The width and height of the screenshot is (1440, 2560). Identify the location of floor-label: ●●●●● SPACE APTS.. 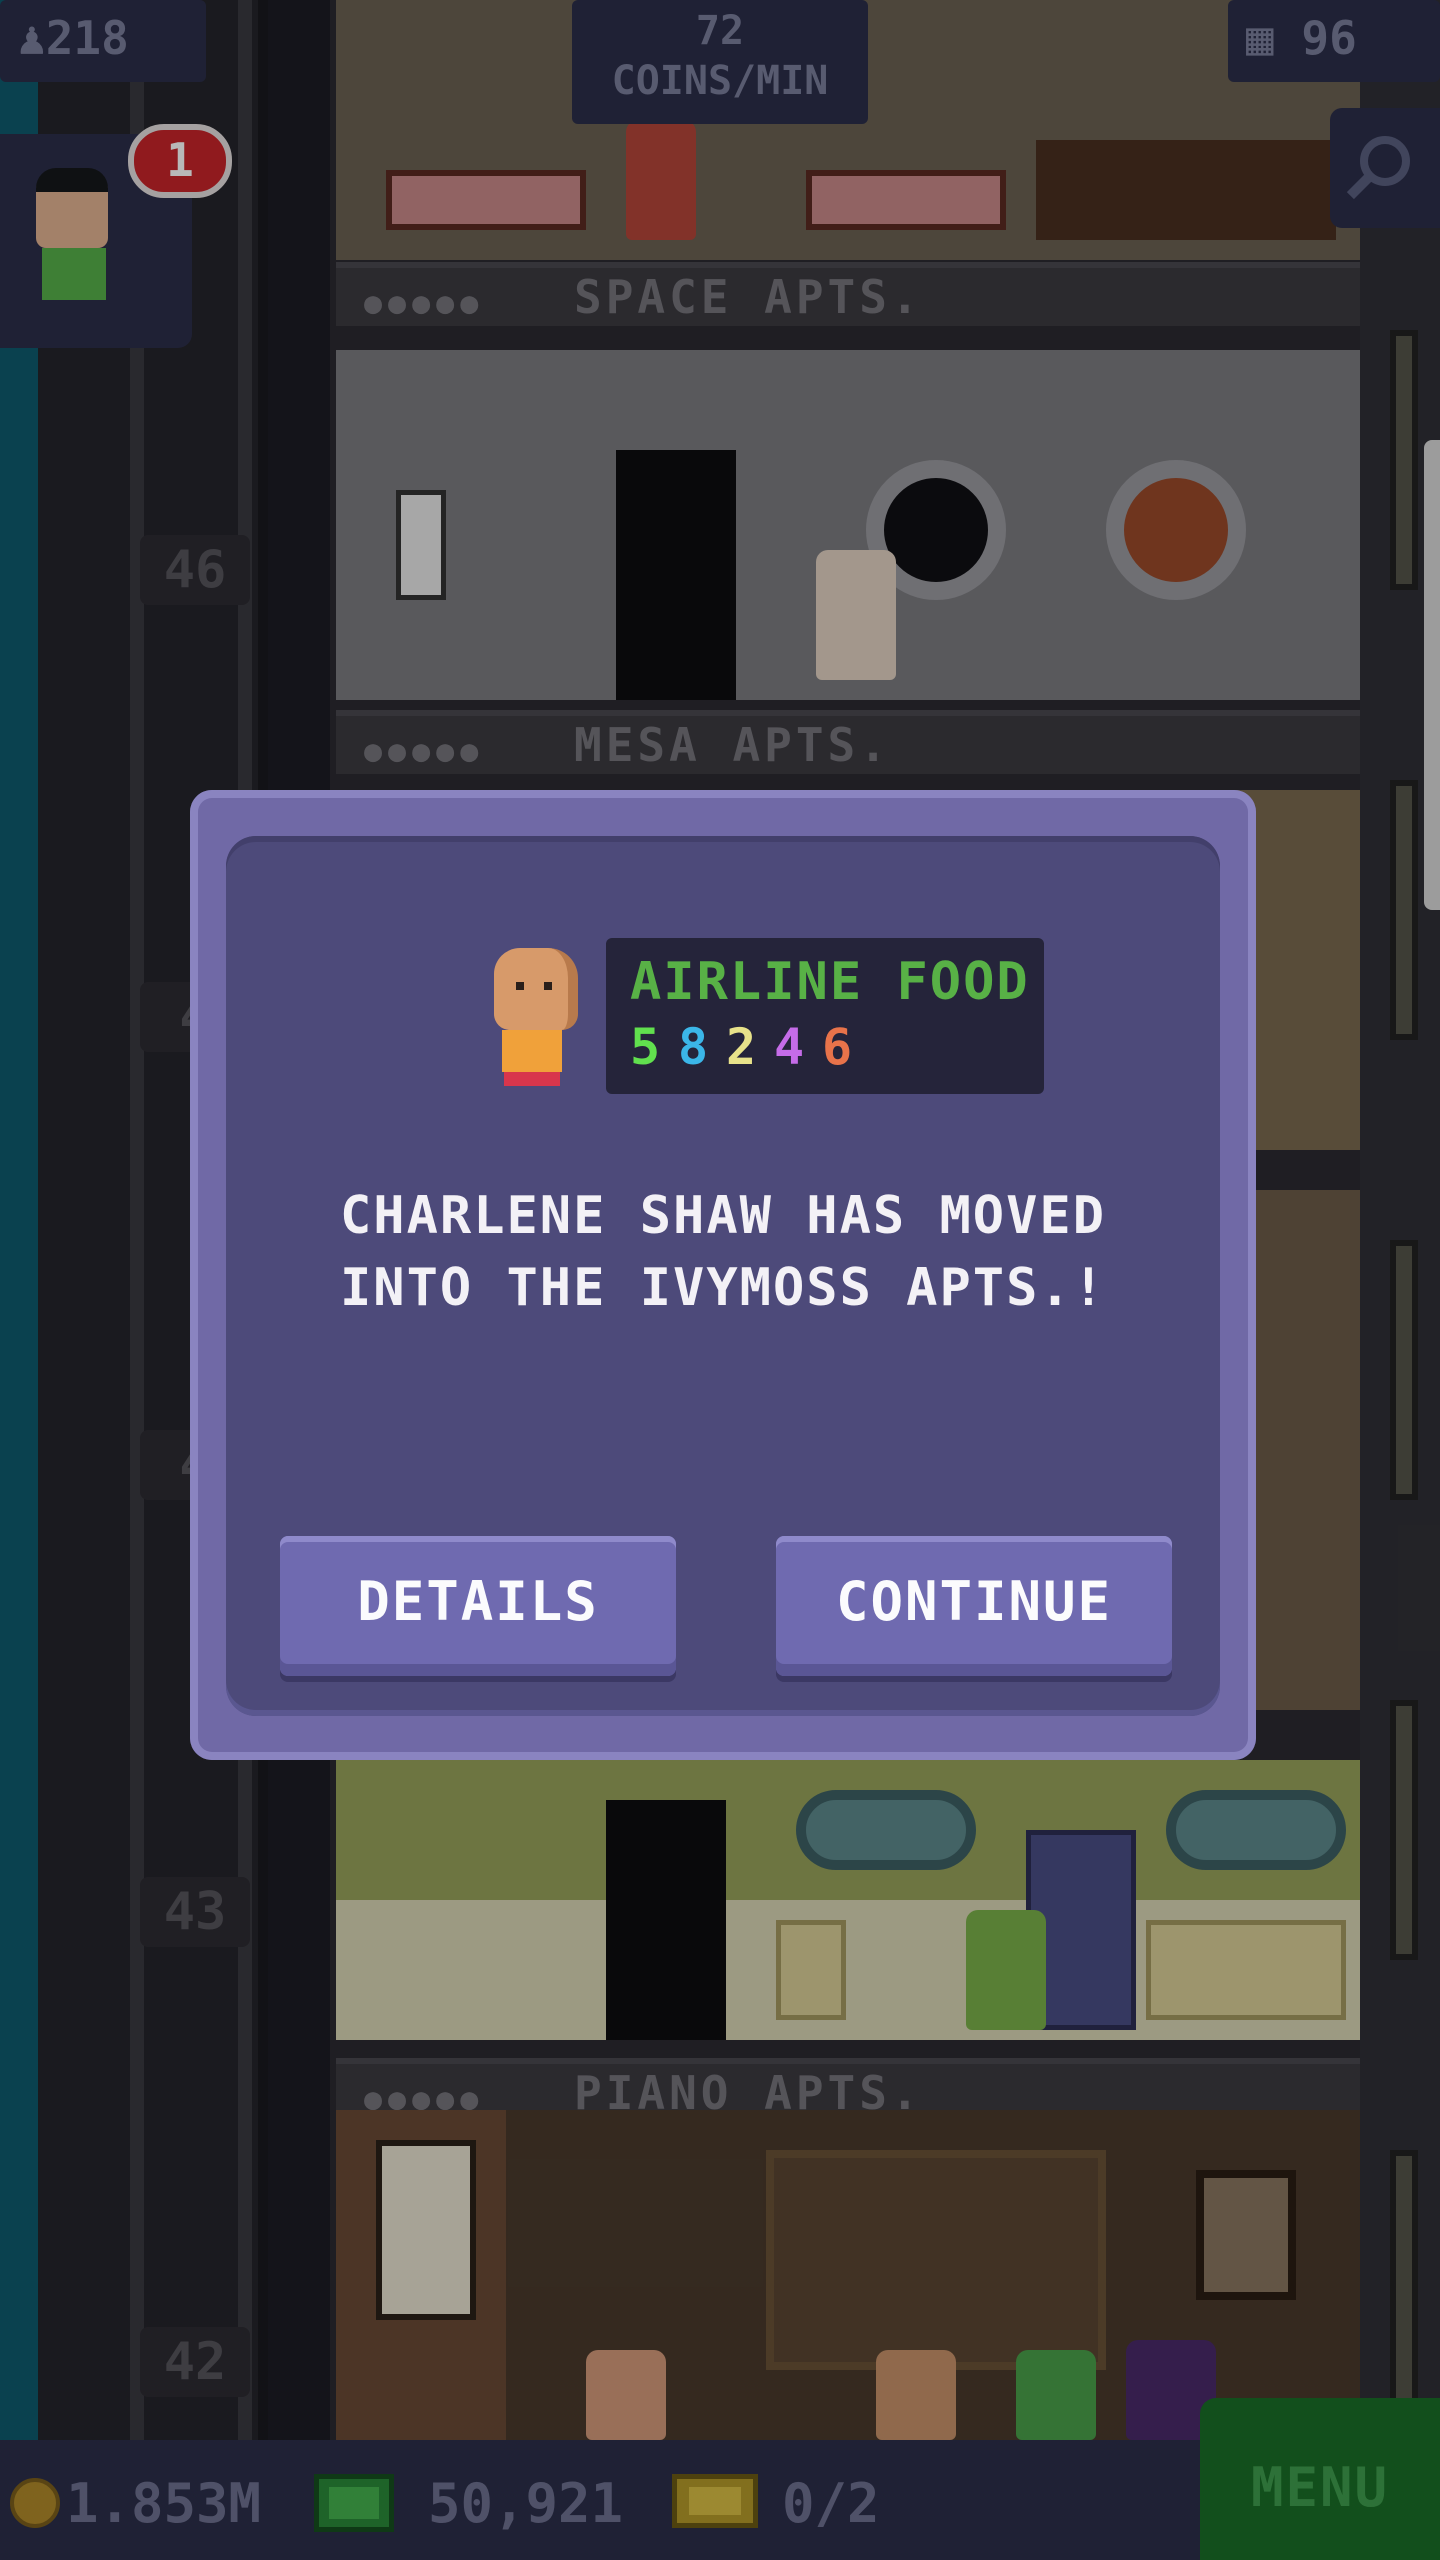
(848, 294).